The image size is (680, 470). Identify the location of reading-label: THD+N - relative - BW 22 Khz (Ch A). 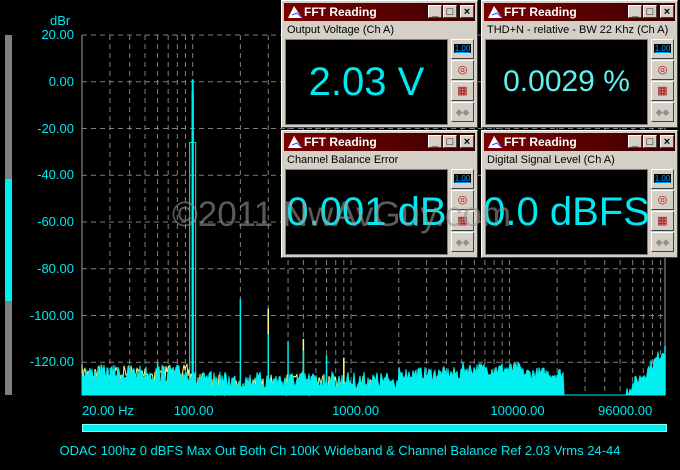
(578, 30).